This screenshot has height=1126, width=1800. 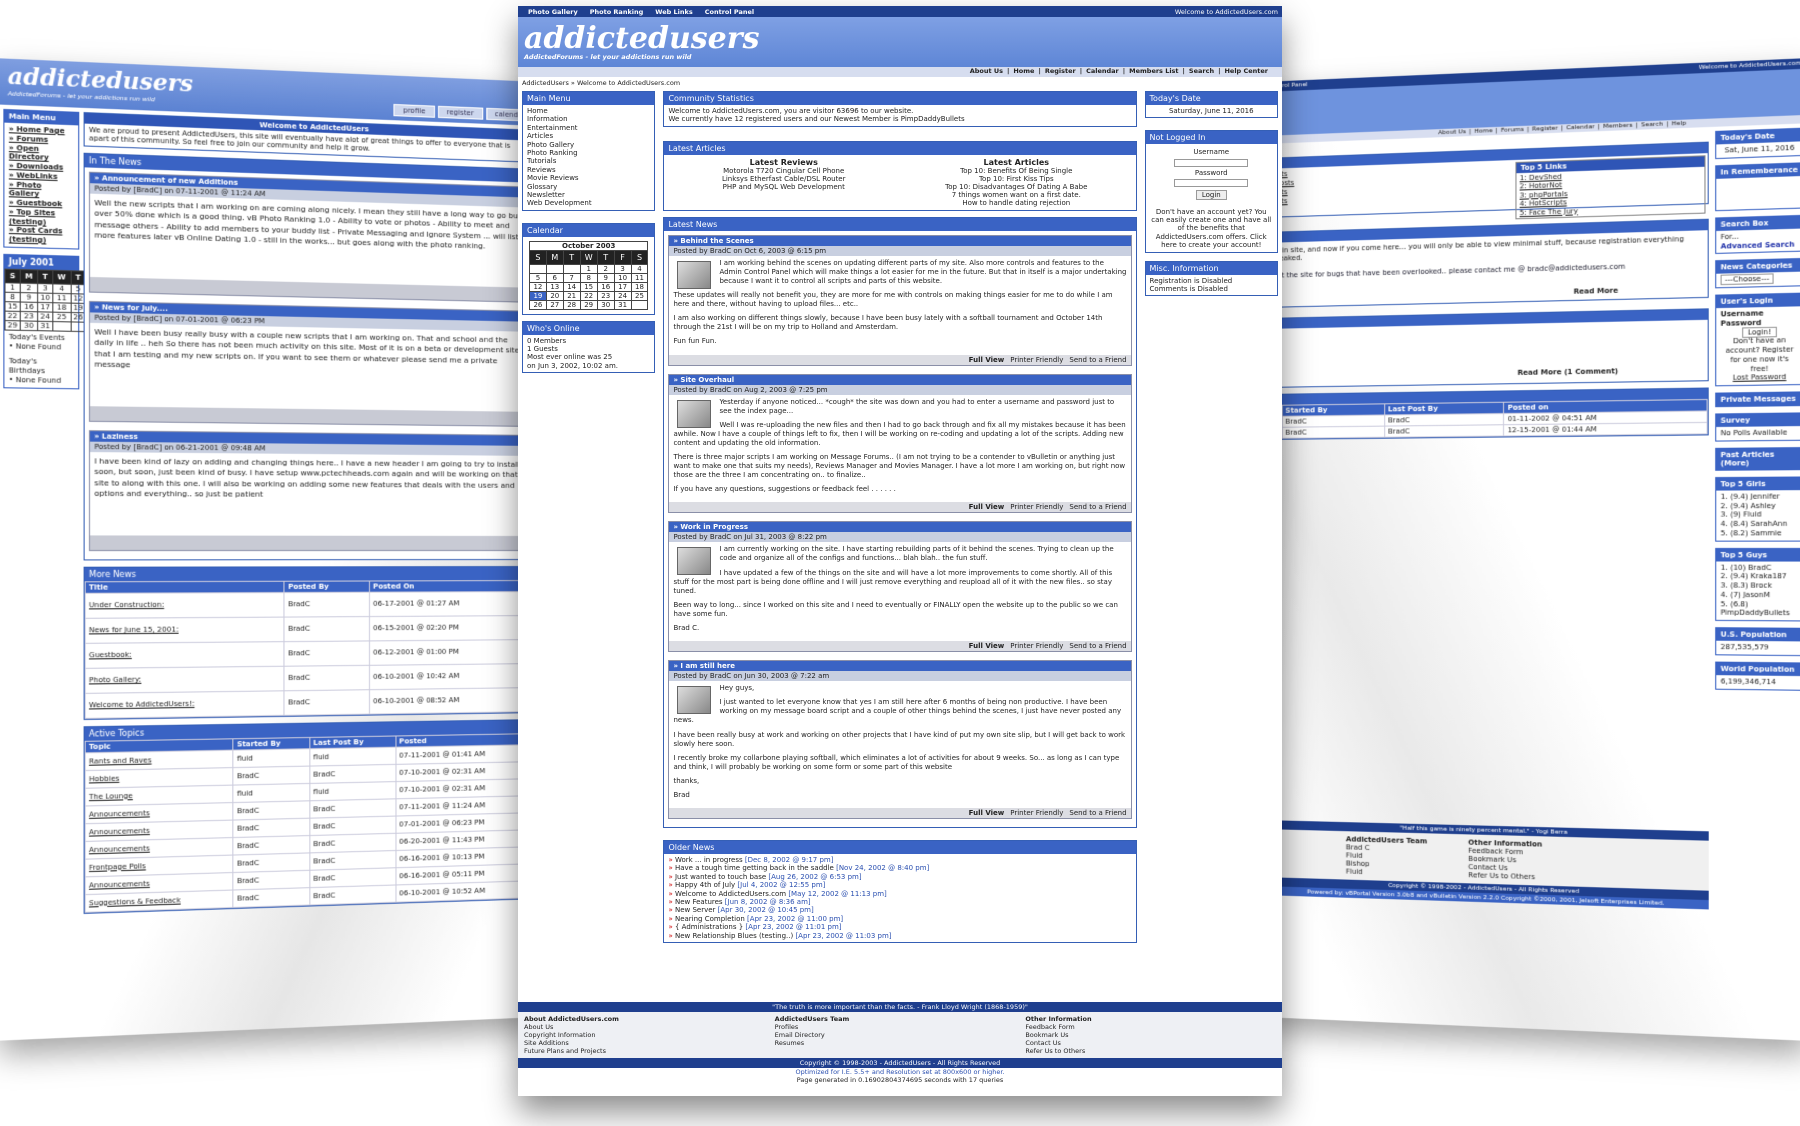 I want to click on left-more-title: Guestbook:, so click(x=185, y=655).